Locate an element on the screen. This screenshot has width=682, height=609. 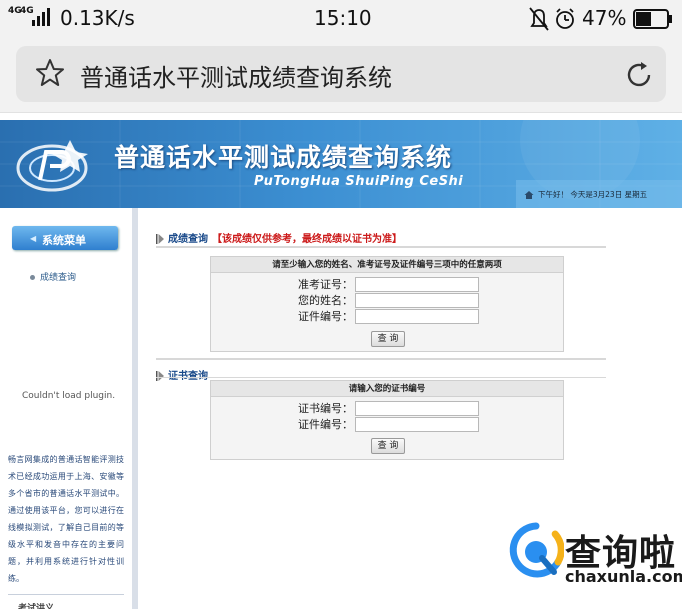
cert-query-heading: 证书查询 is located at coordinates (182, 374).